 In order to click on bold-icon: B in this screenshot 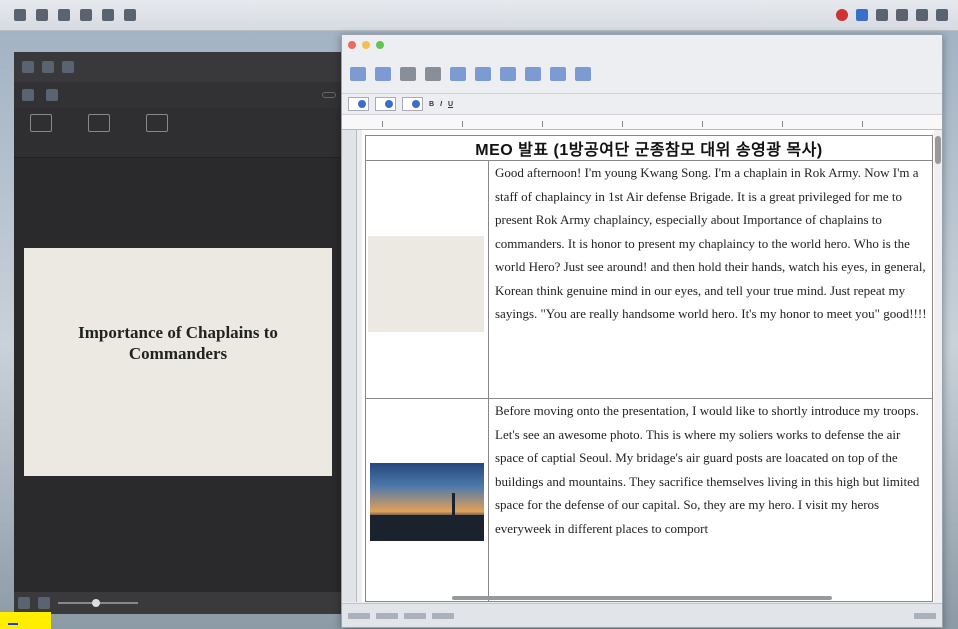, I will do `click(431, 104)`.